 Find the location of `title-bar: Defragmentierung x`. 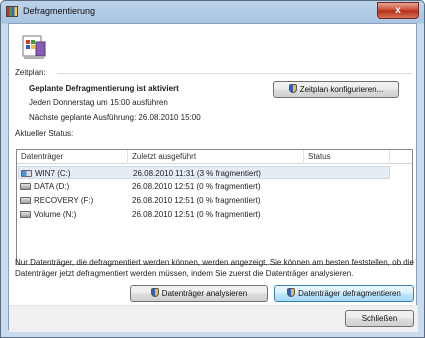

title-bar: Defragmentierung x is located at coordinates (212, 12).